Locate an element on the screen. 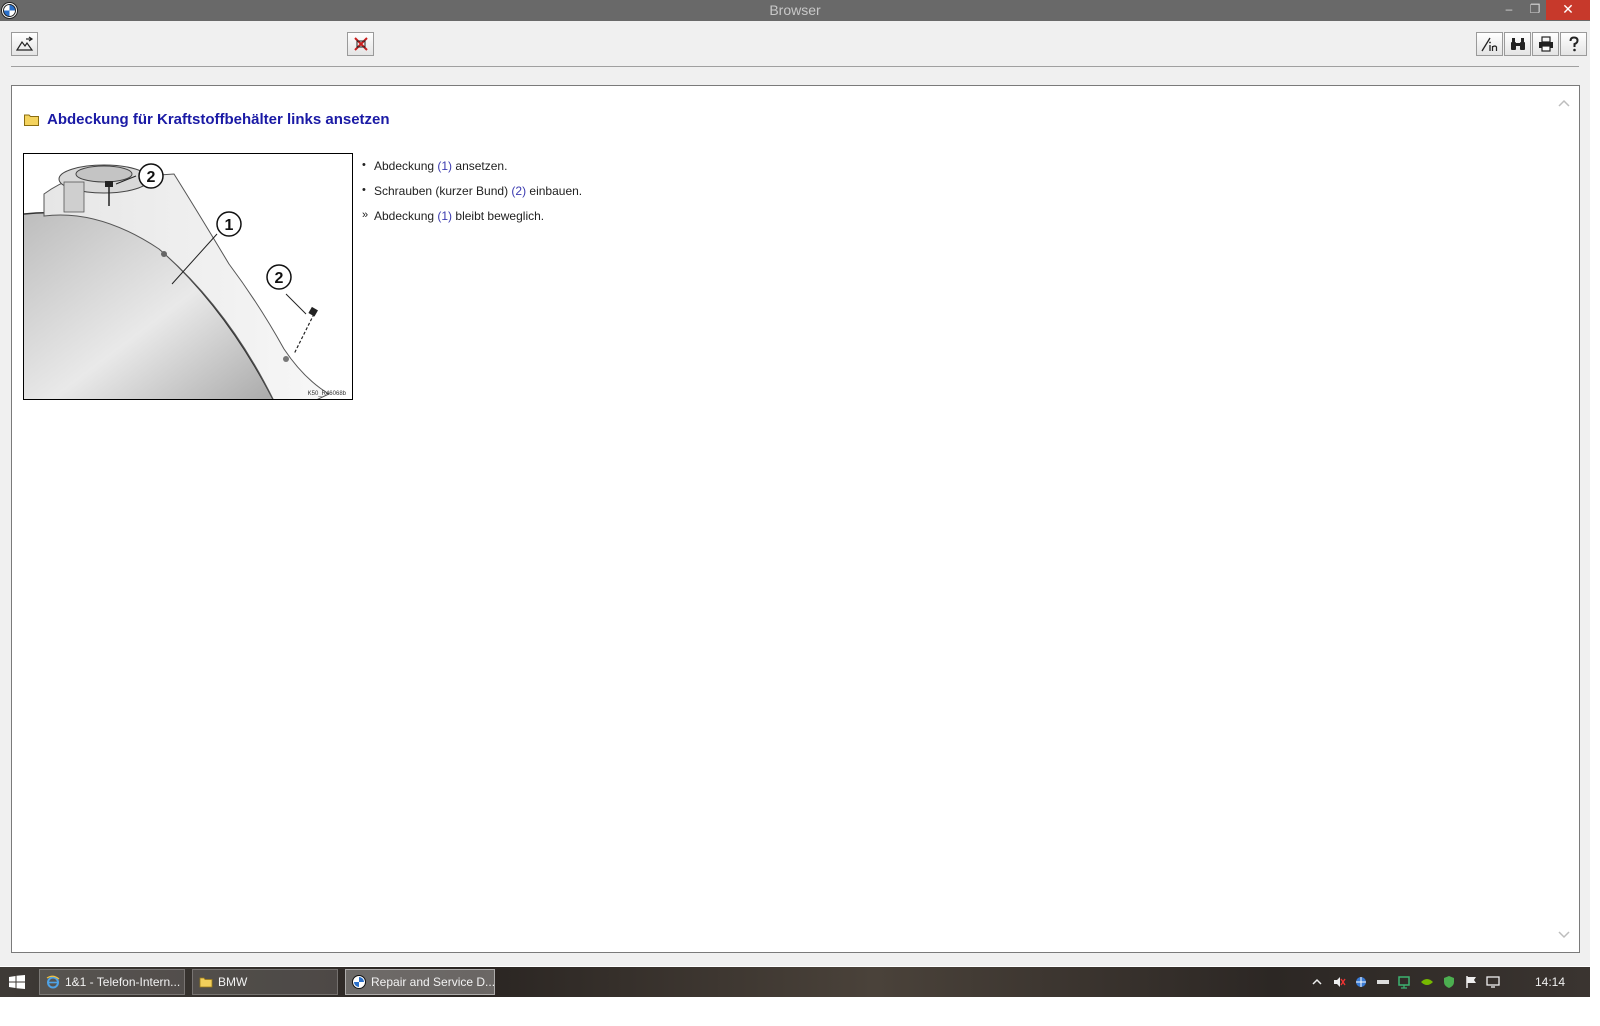  title-bar: Browser – ❐ ✕ is located at coordinates (795, 10).